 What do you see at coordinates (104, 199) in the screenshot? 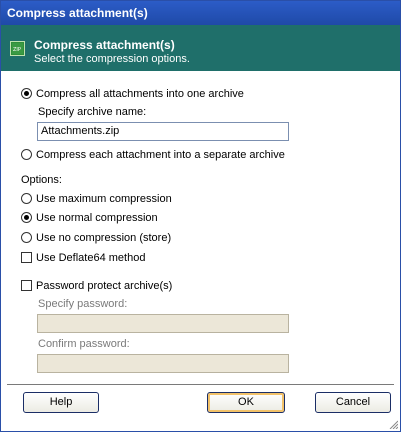
I see `max-compression-label: Use maximum compression` at bounding box center [104, 199].